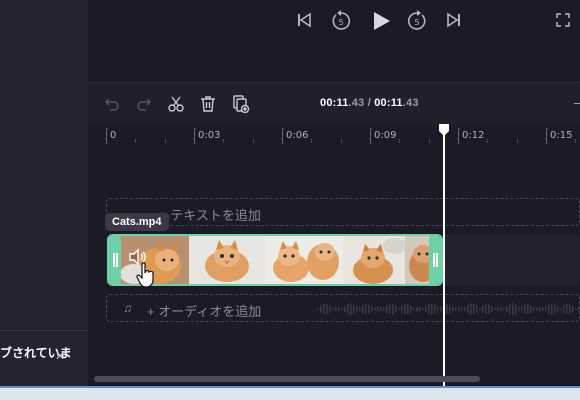 Image resolution: width=580 pixels, height=400 pixels. What do you see at coordinates (561, 135) in the screenshot?
I see `ruler-label: 0:15` at bounding box center [561, 135].